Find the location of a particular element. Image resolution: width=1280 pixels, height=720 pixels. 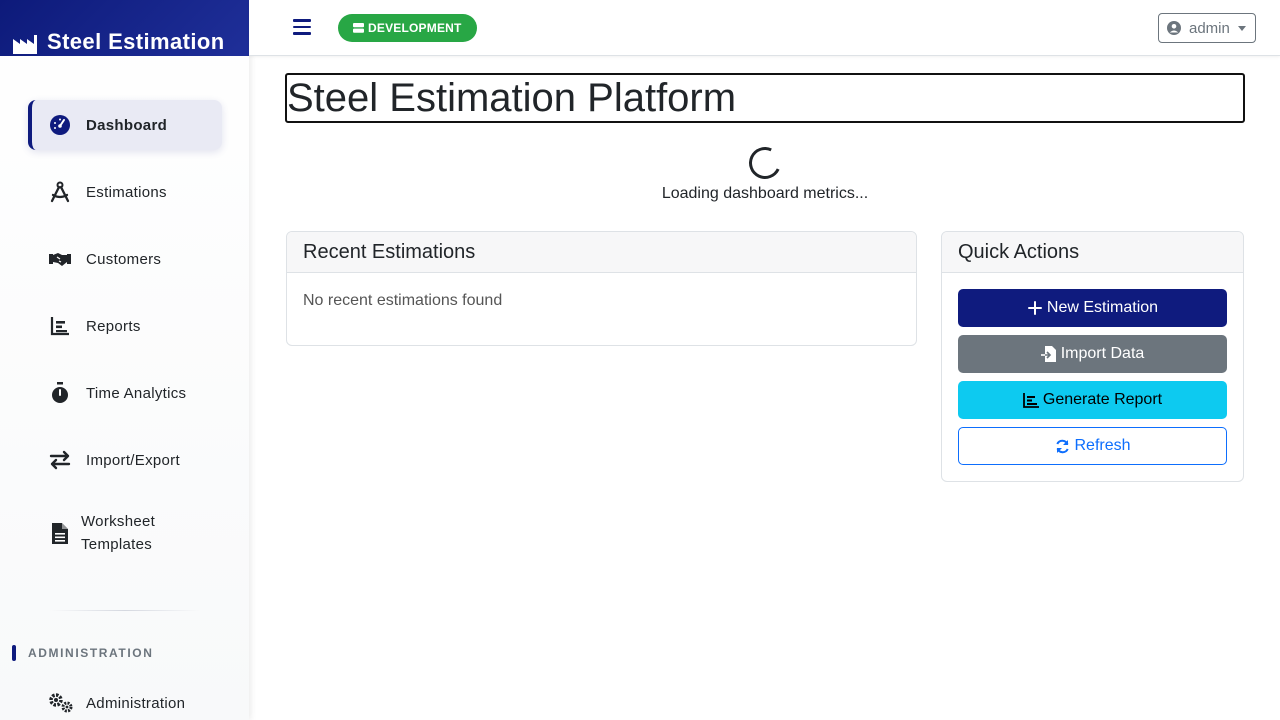

button-label: Generate Report is located at coordinates (1102, 399).